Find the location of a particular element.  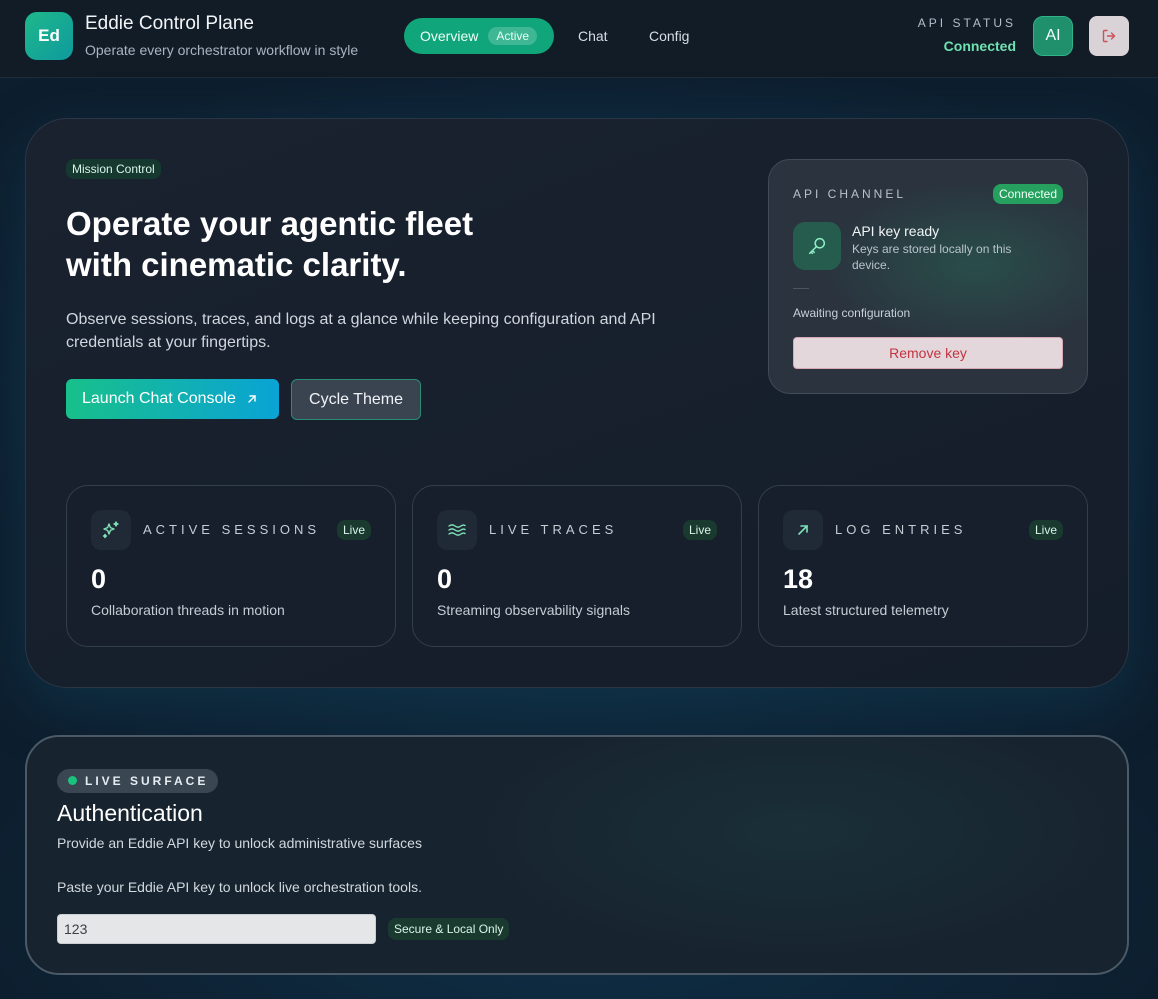

logout-button is located at coordinates (1109, 36).